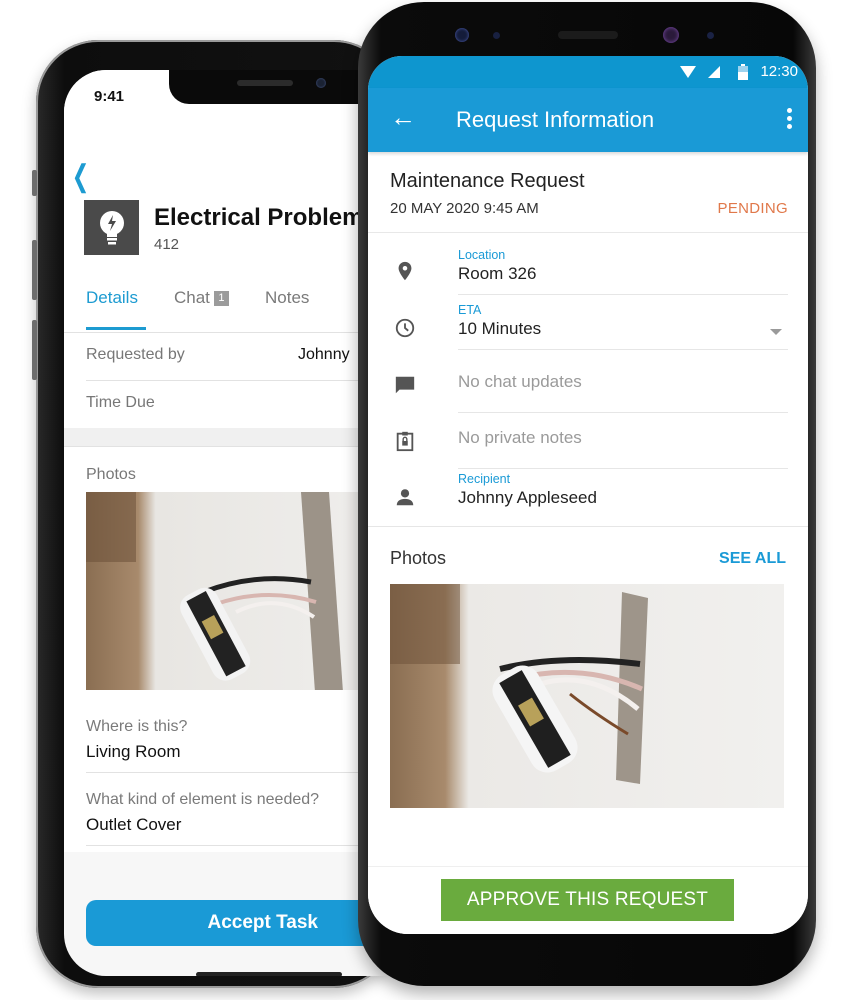 The width and height of the screenshot is (854, 1000). Describe the element at coordinates (109, 96) in the screenshot. I see `ios-status-time: 9:41` at that location.